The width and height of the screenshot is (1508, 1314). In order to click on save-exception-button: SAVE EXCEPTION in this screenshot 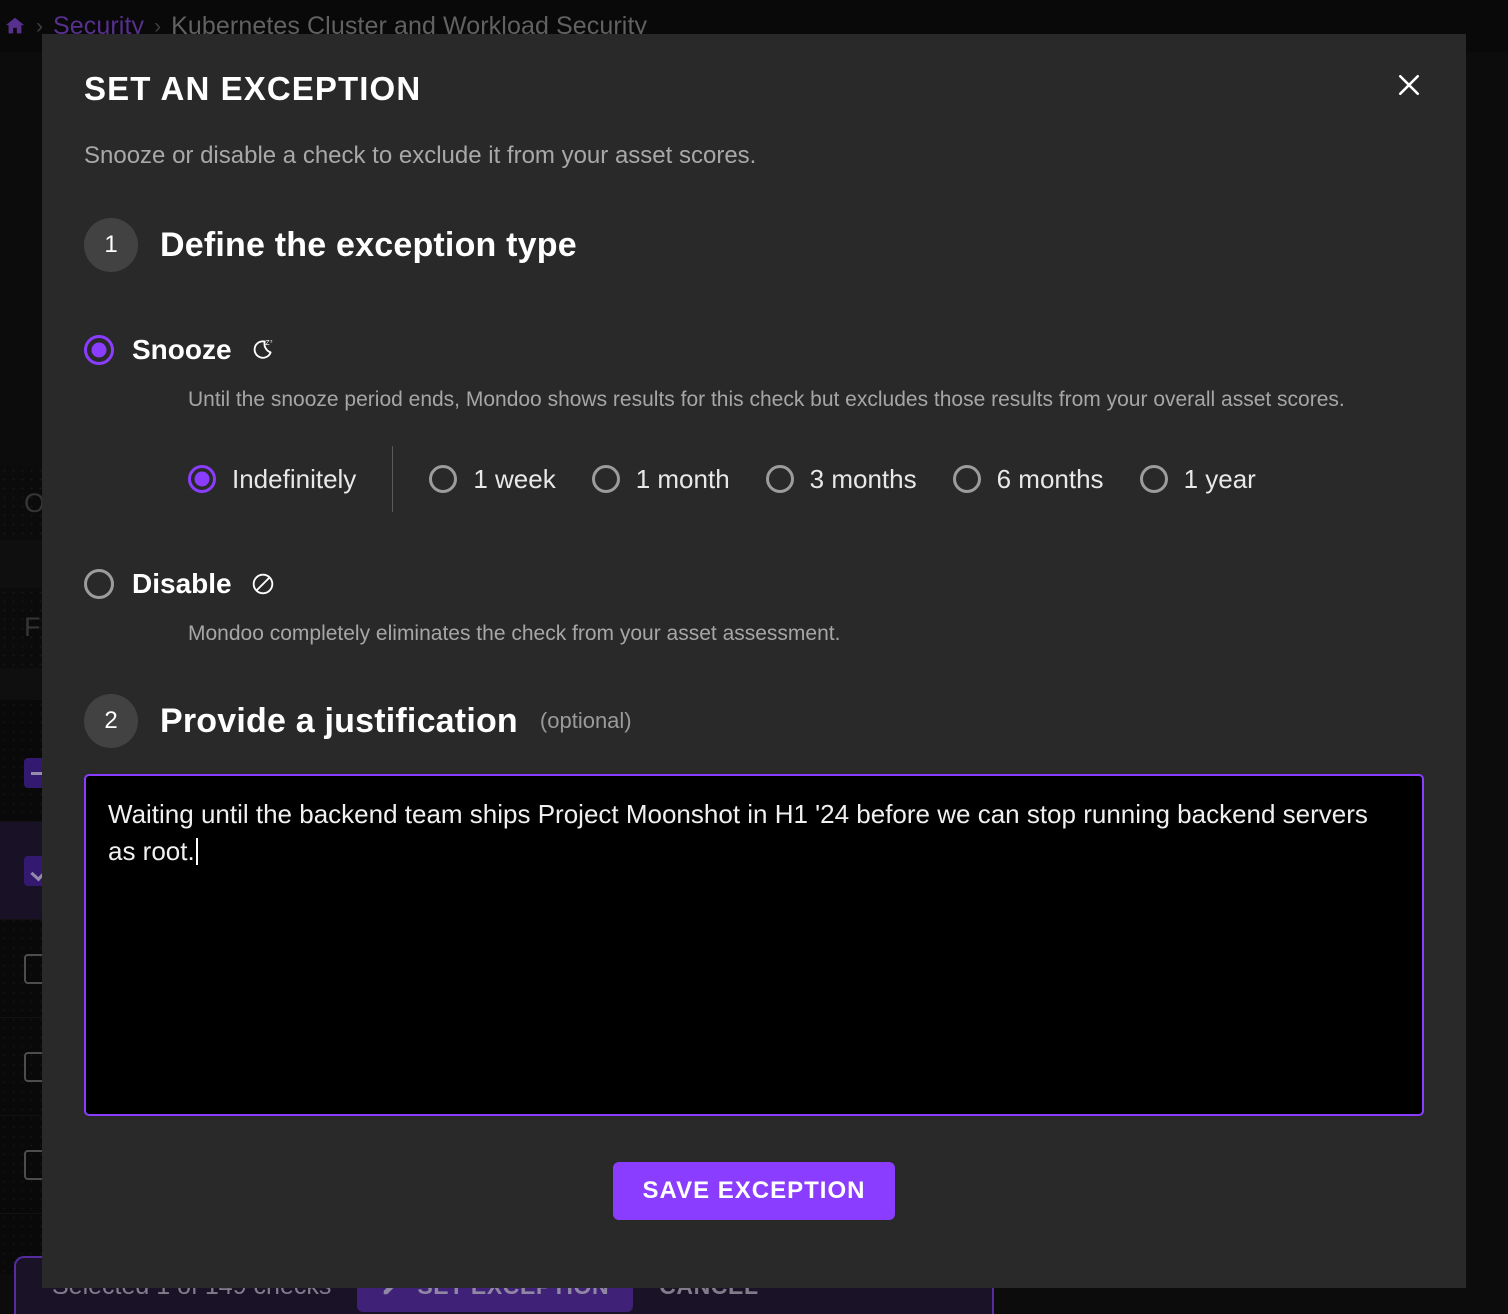, I will do `click(754, 1191)`.